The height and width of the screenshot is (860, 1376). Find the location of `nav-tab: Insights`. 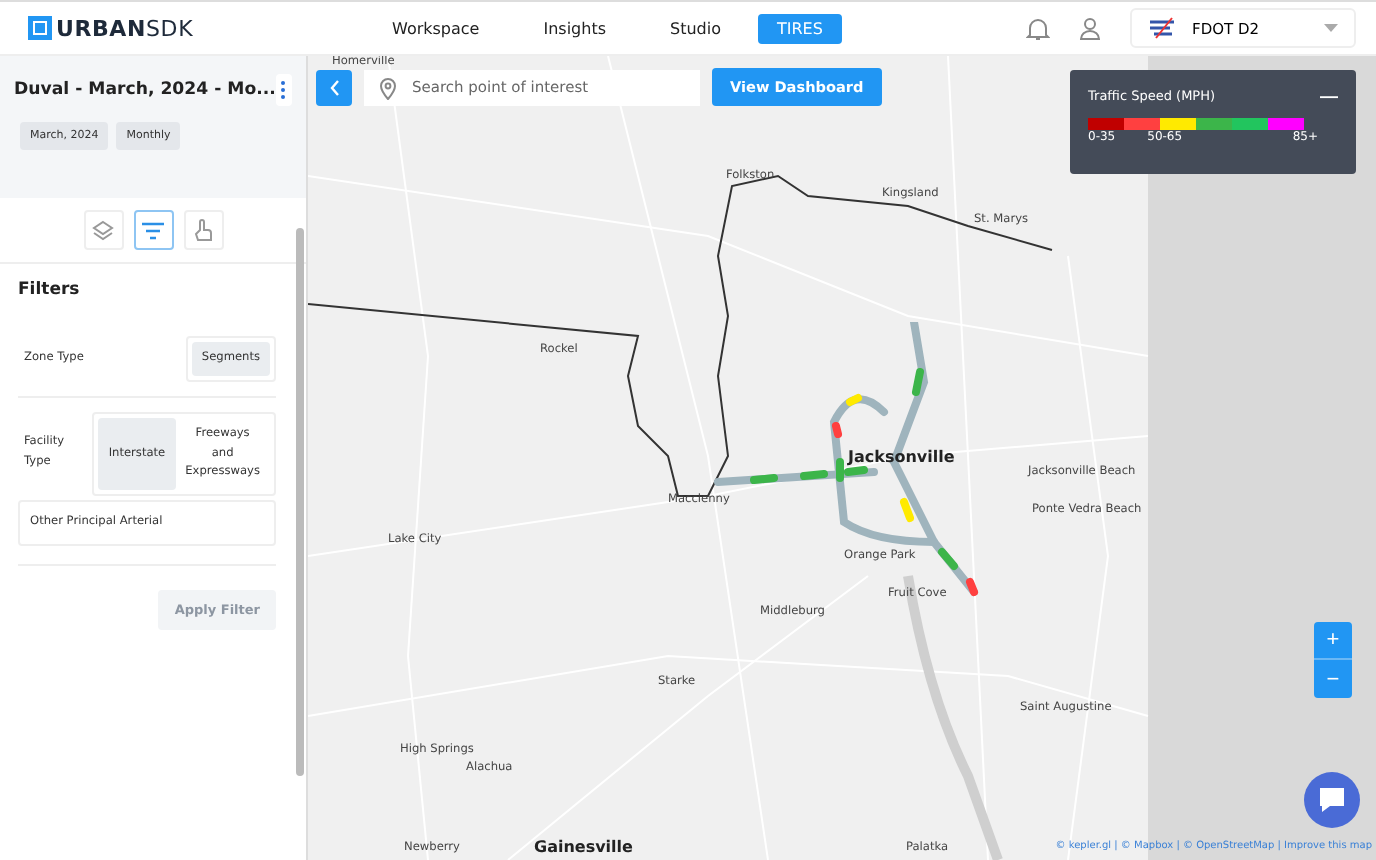

nav-tab: Insights is located at coordinates (575, 28).